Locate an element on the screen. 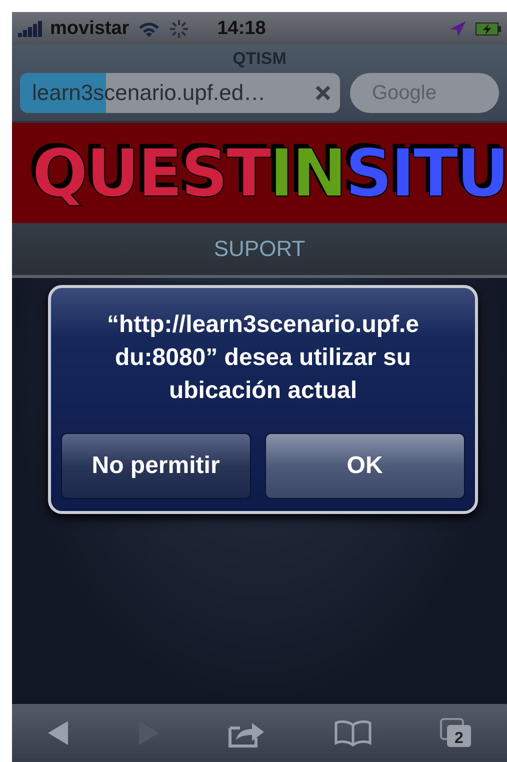  logo-word: SITU is located at coordinates (426, 173).